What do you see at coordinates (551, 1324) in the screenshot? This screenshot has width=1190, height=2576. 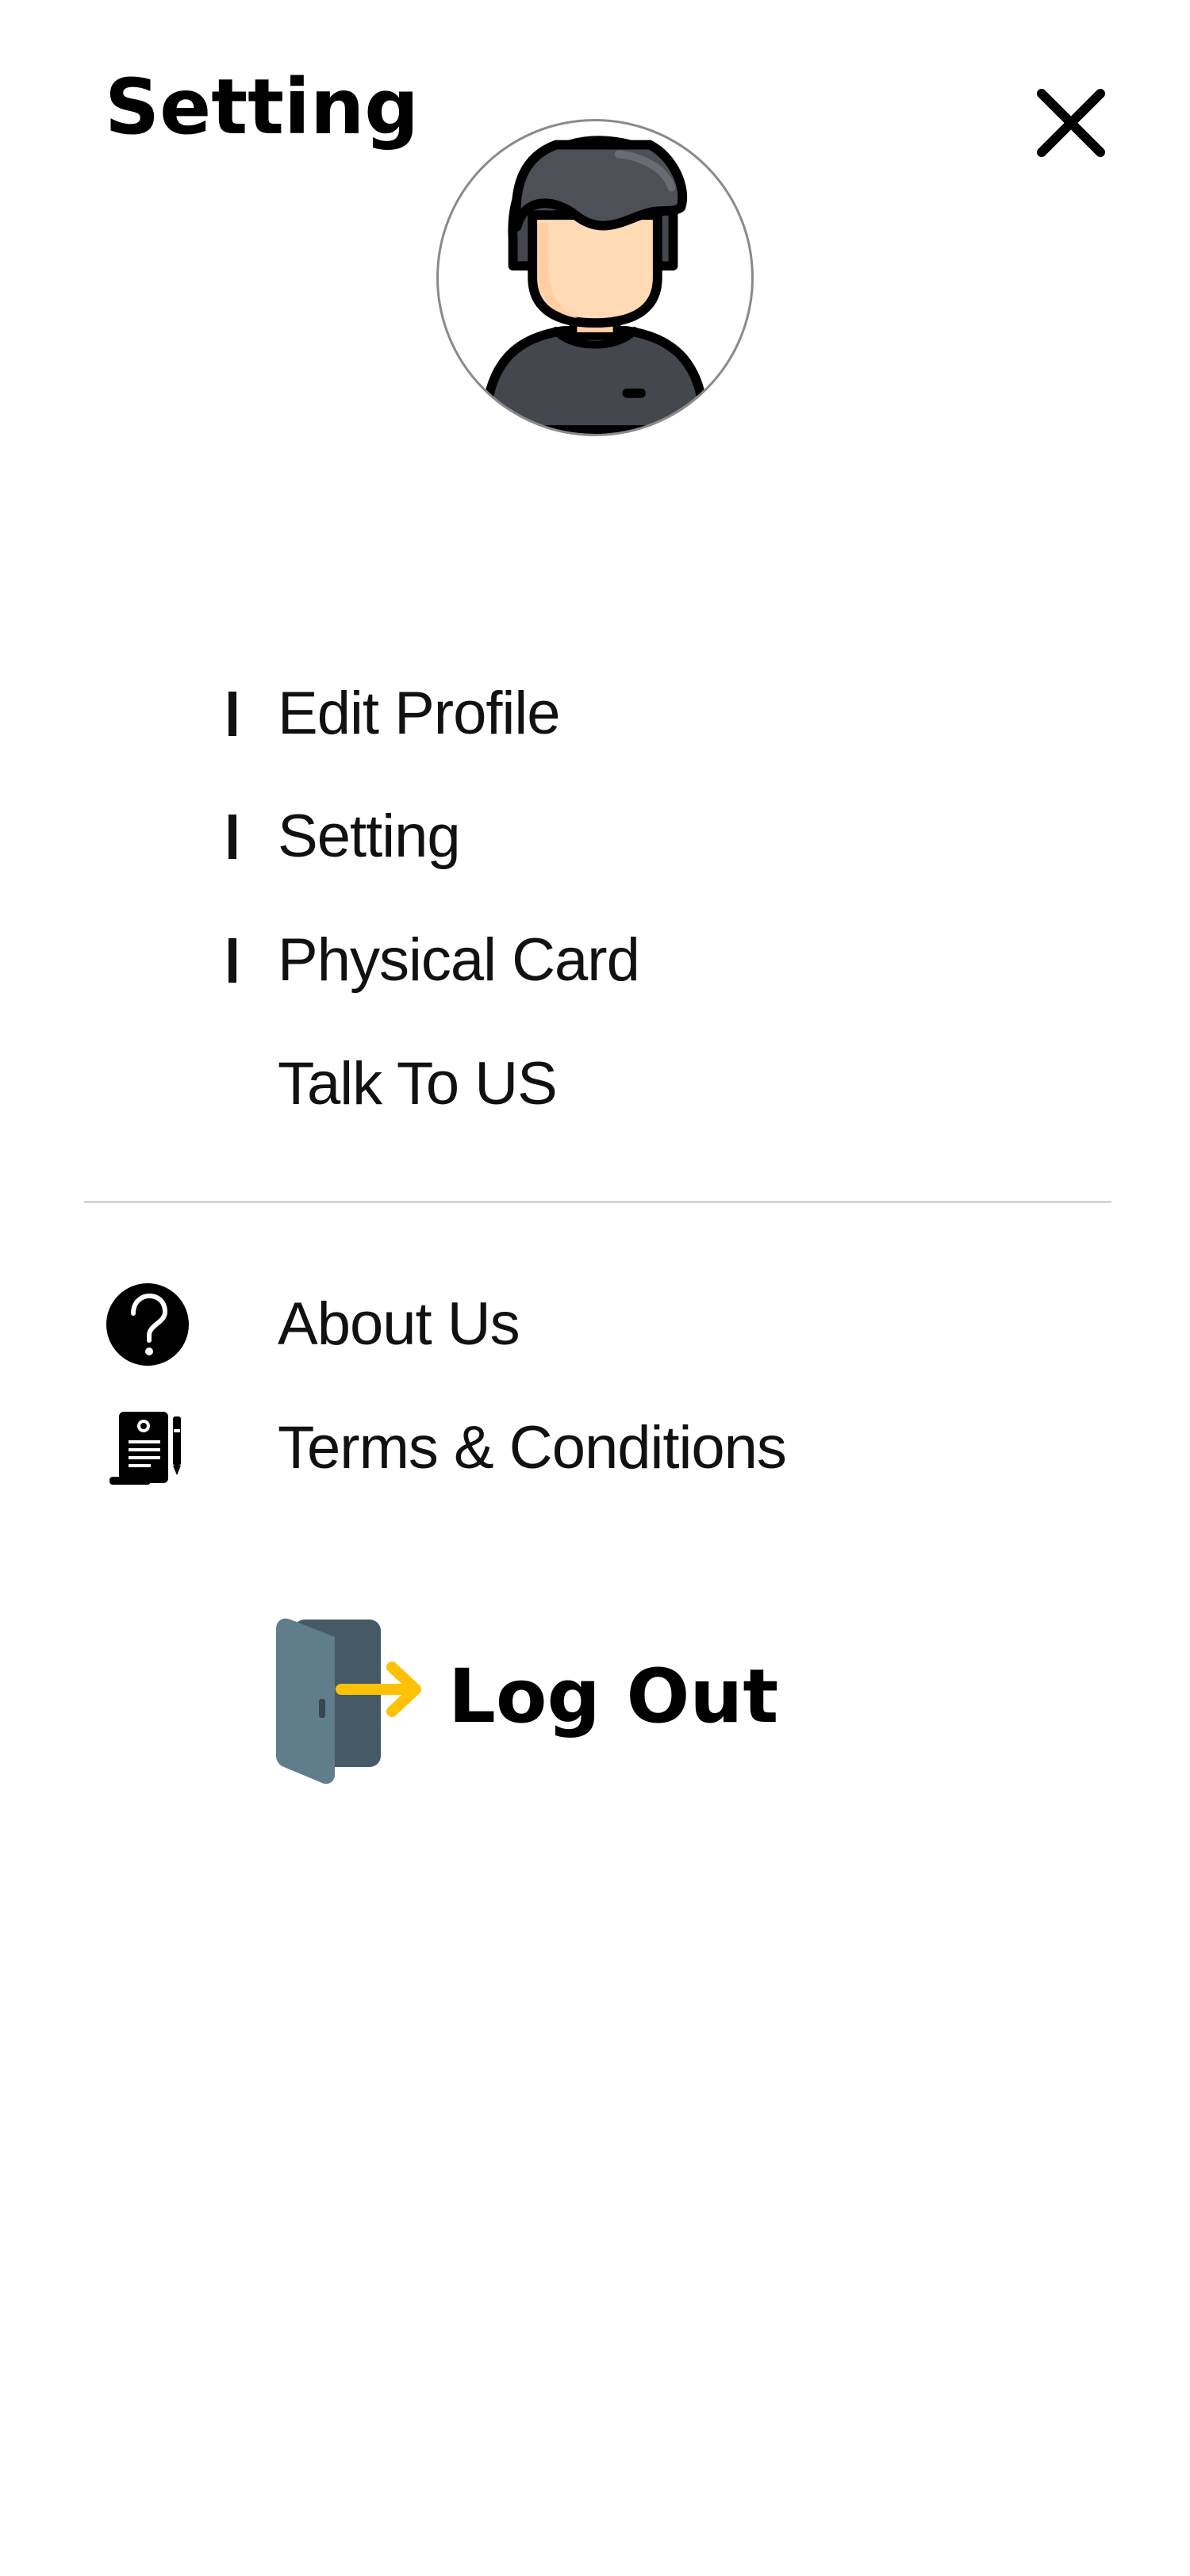 I see `about-us-item: About Us` at bounding box center [551, 1324].